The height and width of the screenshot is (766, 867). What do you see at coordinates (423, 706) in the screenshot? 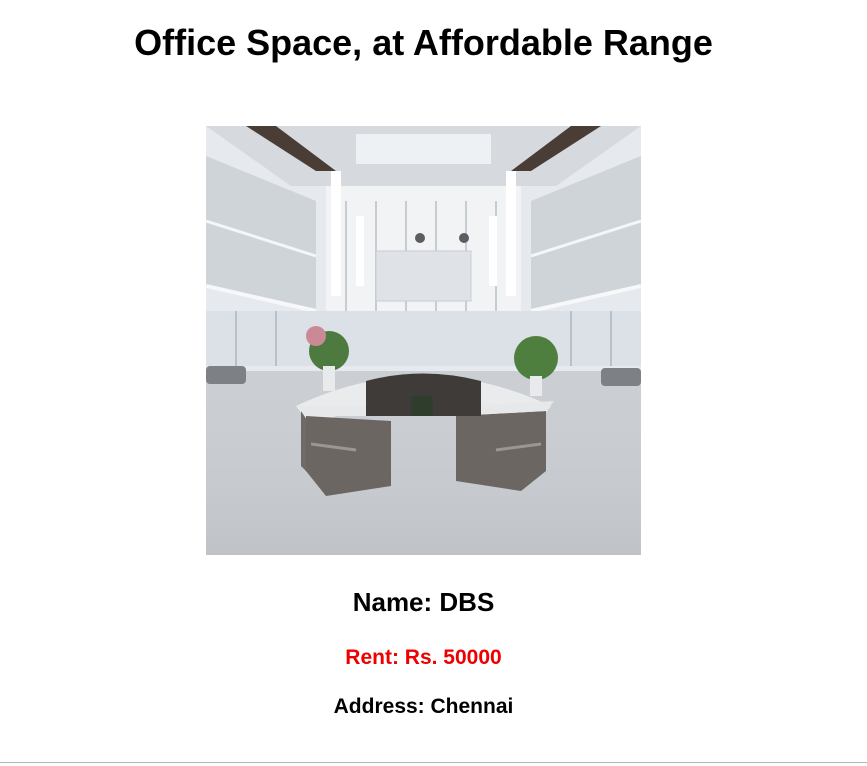
I see `listing-address: Address: Chennai` at bounding box center [423, 706].